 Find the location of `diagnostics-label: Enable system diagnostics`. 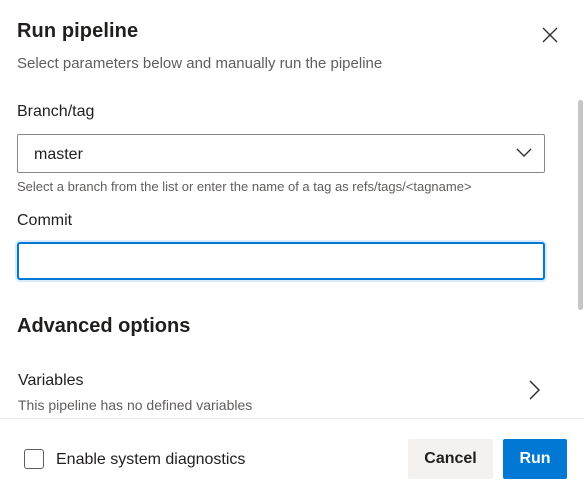

diagnostics-label: Enable system diagnostics is located at coordinates (150, 460).